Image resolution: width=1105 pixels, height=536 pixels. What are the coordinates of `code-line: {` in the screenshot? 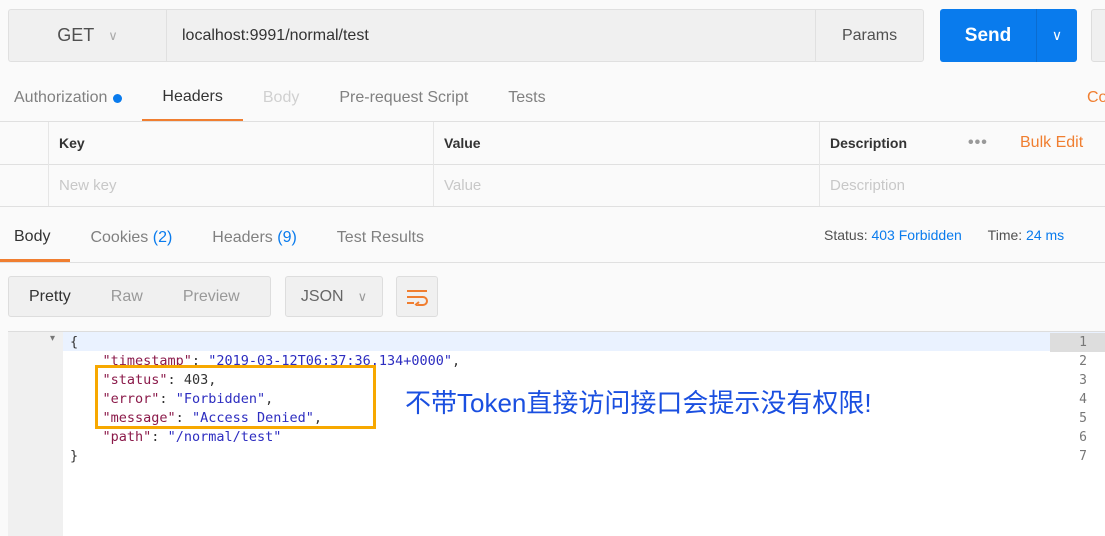 It's located at (74, 342).